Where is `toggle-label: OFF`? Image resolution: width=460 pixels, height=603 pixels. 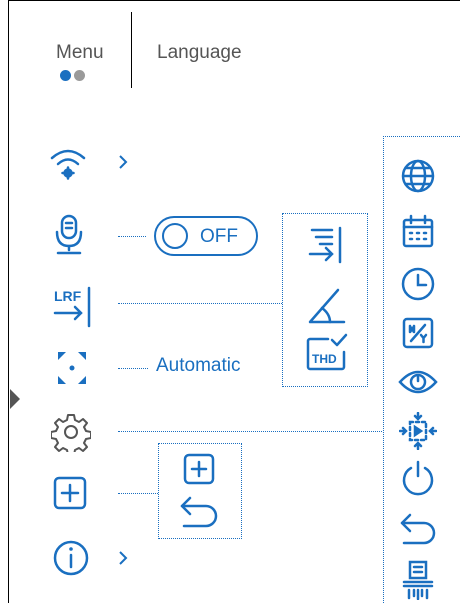 toggle-label: OFF is located at coordinates (219, 236).